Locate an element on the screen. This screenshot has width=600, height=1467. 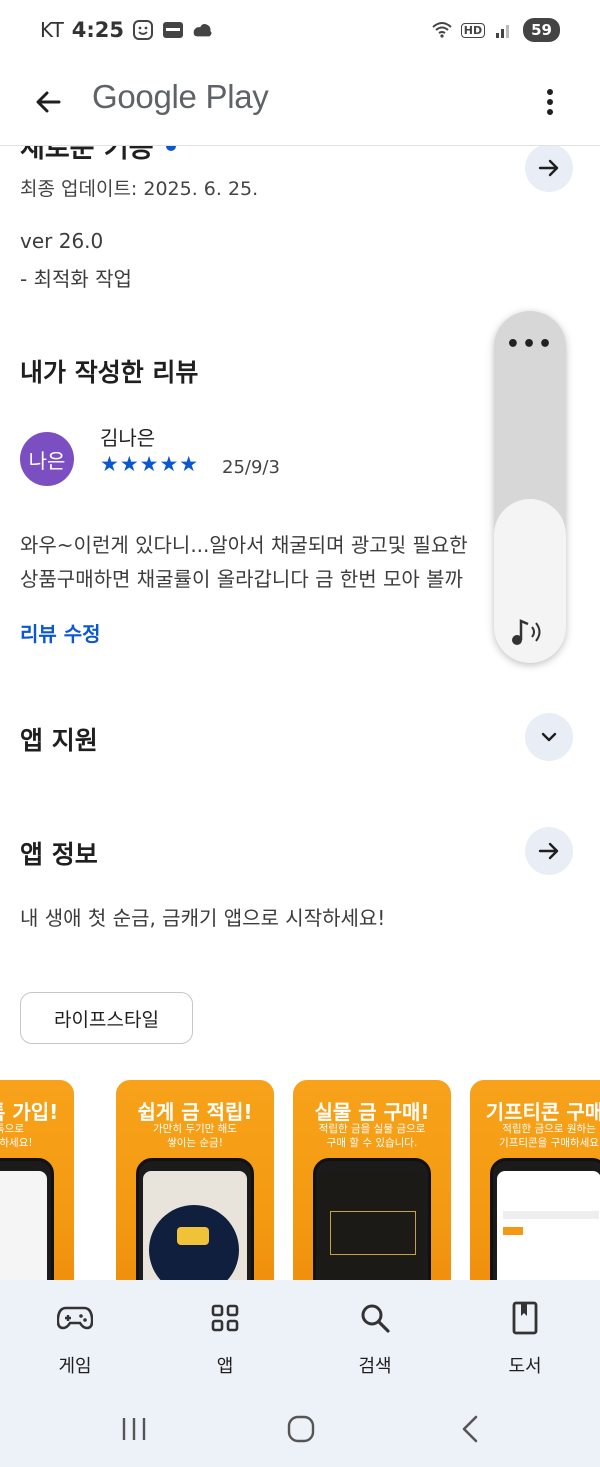
screenshot-subtitle: 카카오톡으로 쉽게 시작하세요! is located at coordinates (16, 1136).